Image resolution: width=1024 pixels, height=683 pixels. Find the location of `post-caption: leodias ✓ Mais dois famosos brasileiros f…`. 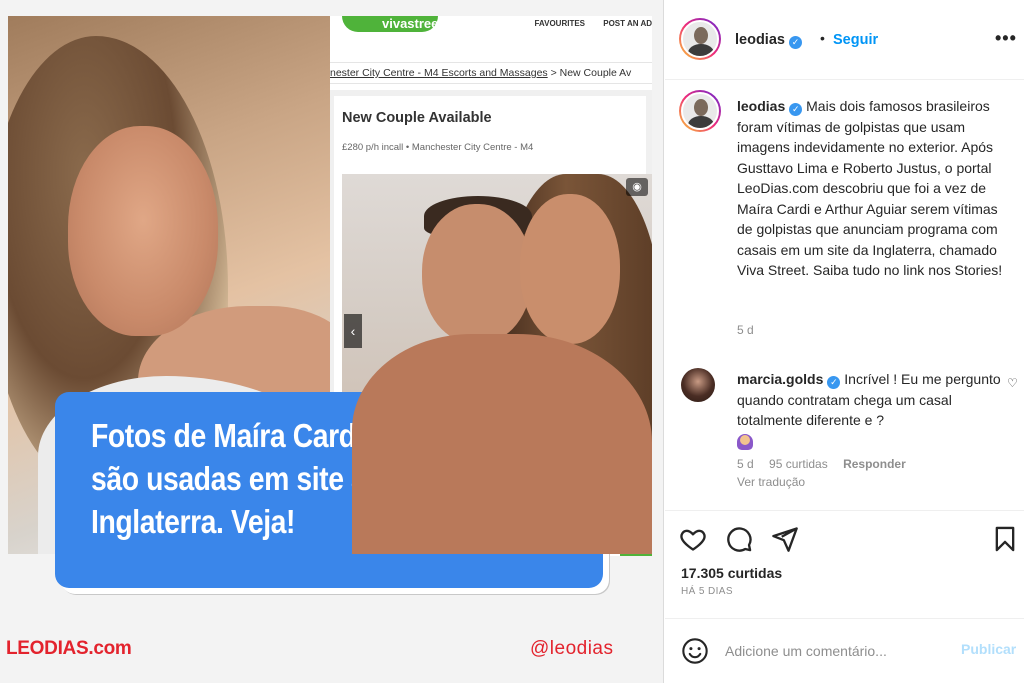

post-caption: leodias ✓ Mais dois famosos brasileiros f… is located at coordinates (872, 188).